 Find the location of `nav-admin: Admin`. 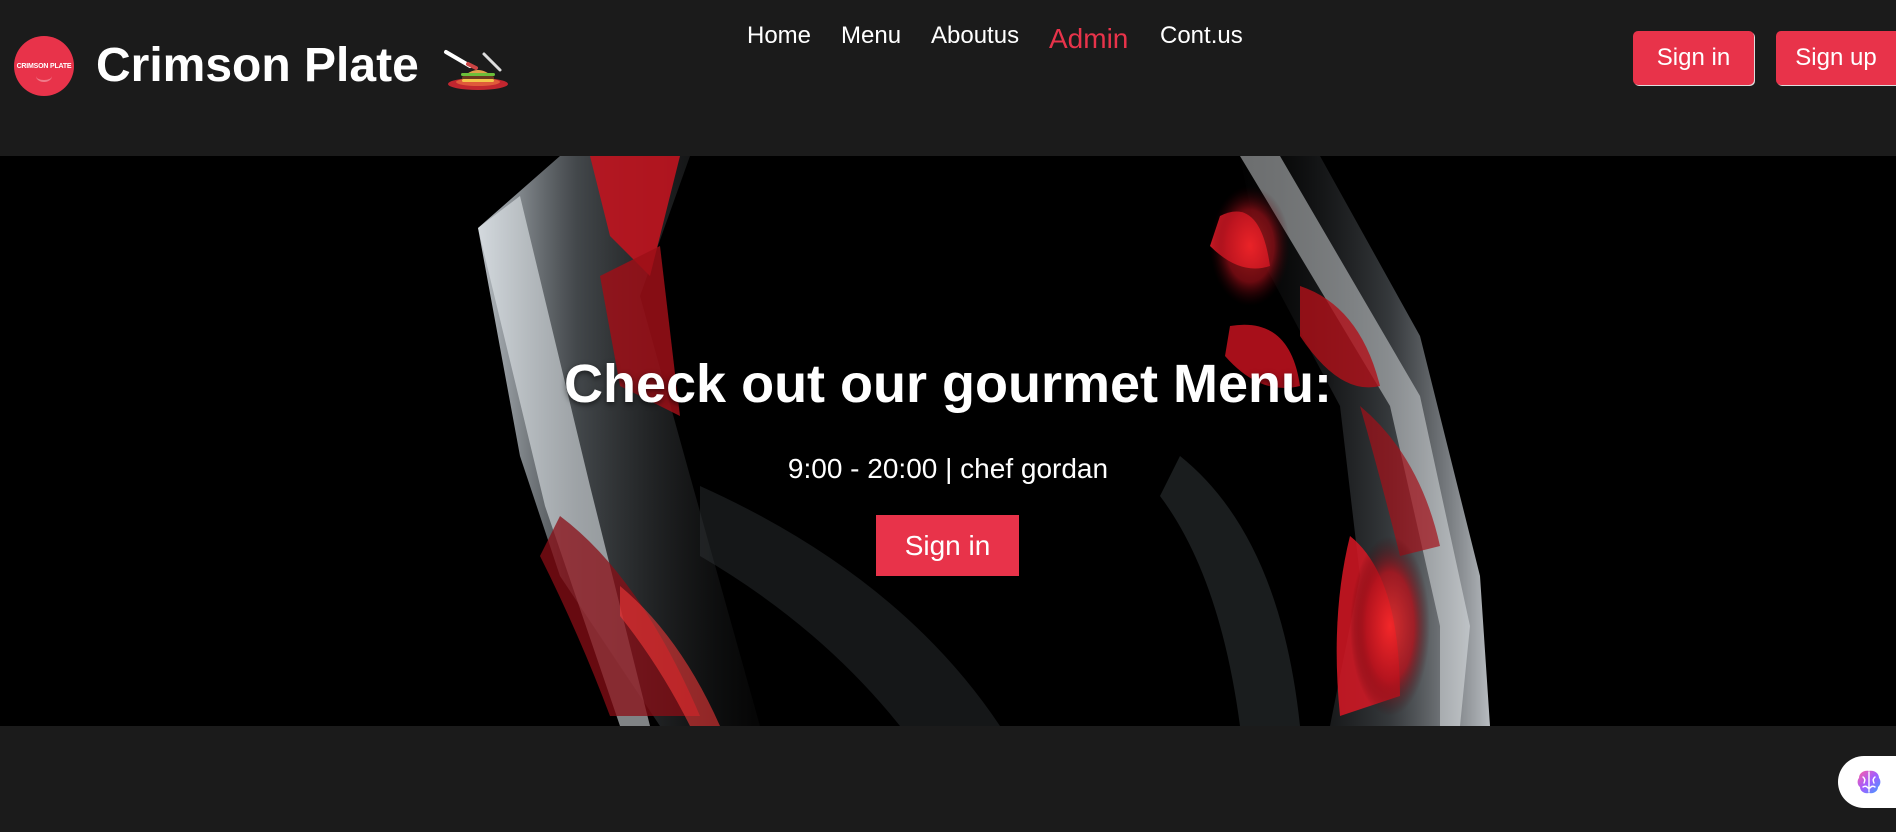

nav-admin: Admin is located at coordinates (1088, 39).